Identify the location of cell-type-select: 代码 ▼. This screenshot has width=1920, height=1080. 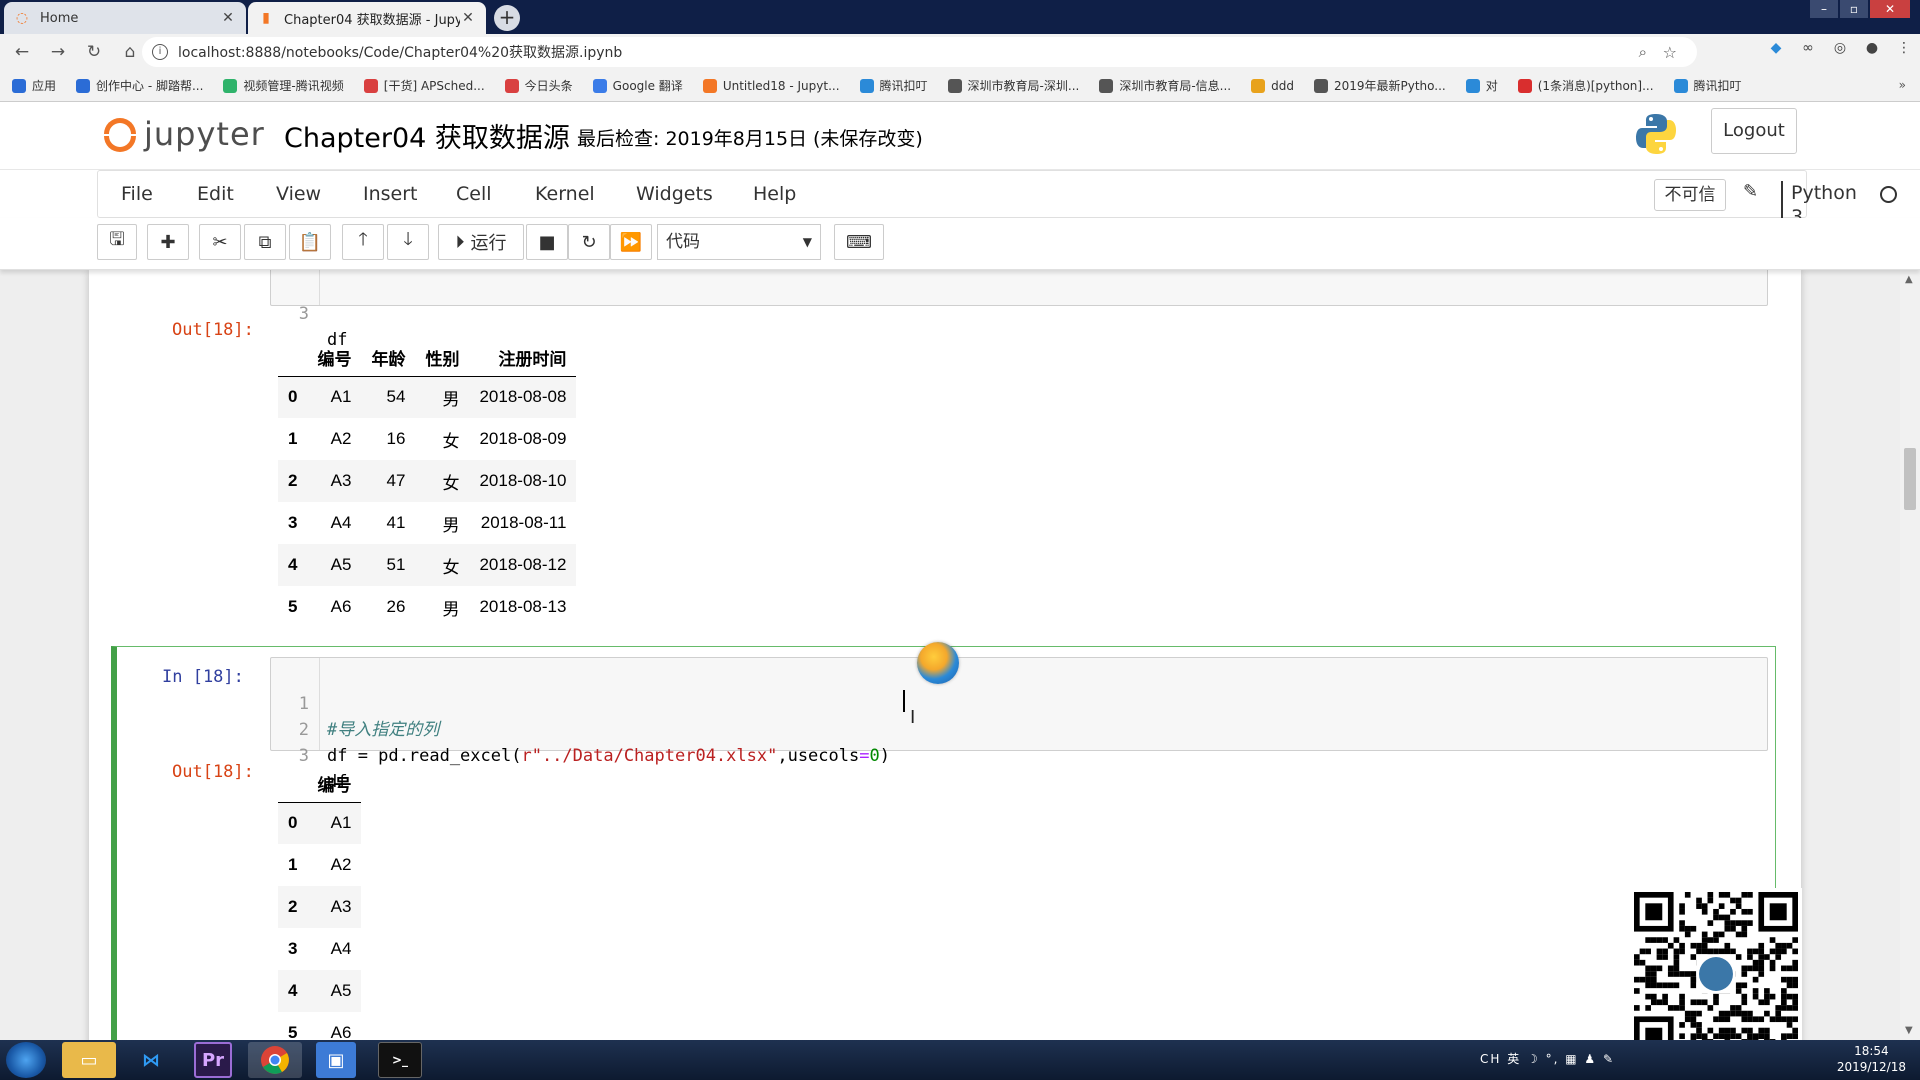
(739, 242).